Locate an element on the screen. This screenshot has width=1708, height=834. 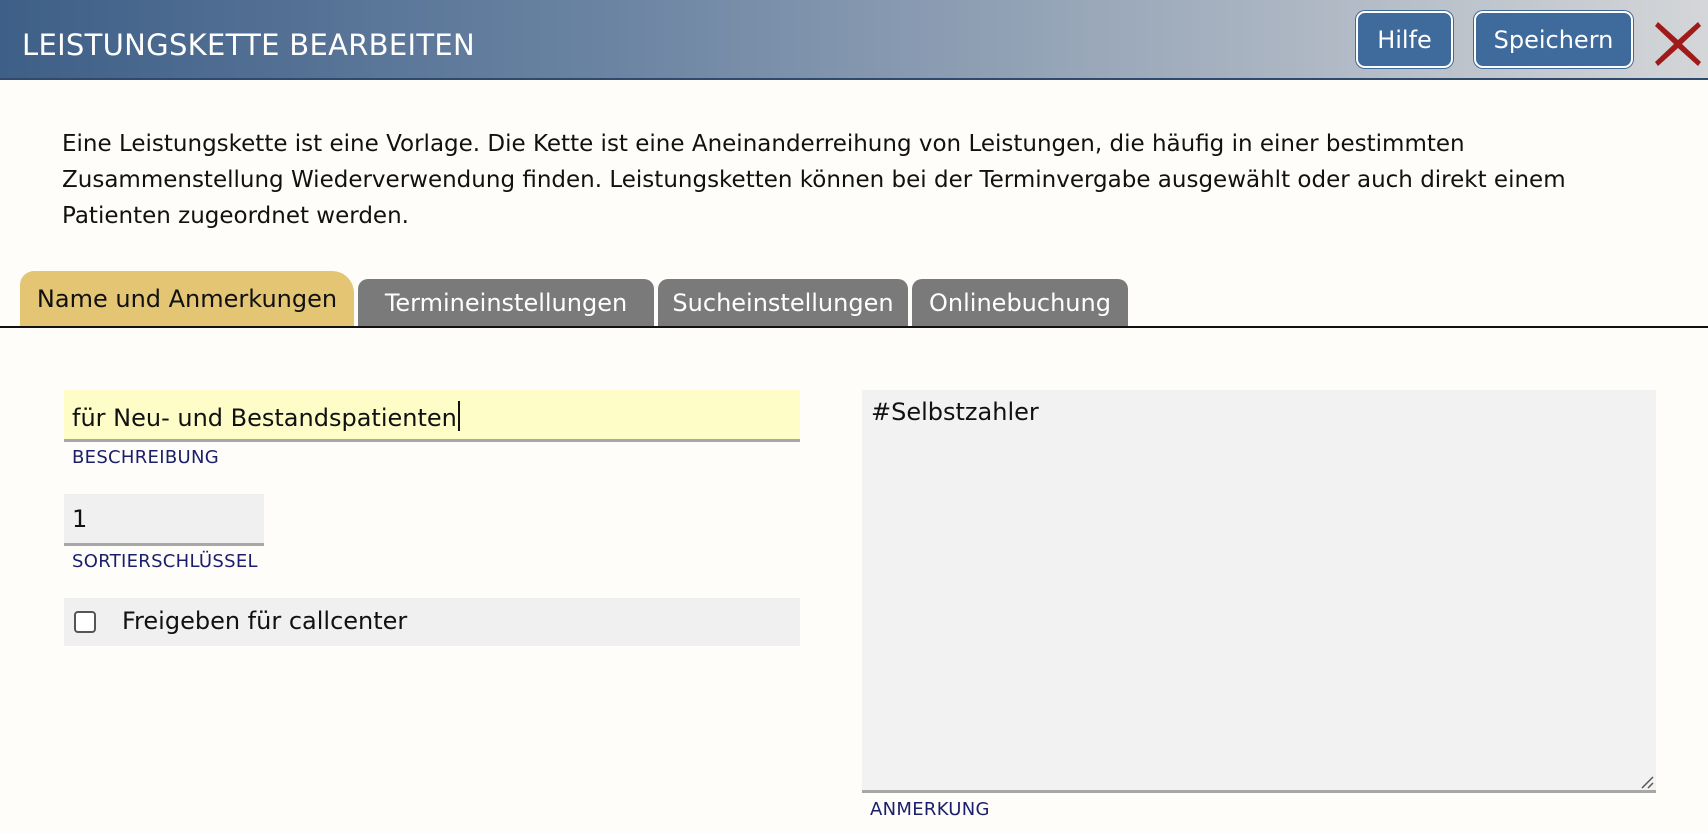
dialog-title: LEISTUNGSKETTE BEARBEITEN is located at coordinates (248, 45).